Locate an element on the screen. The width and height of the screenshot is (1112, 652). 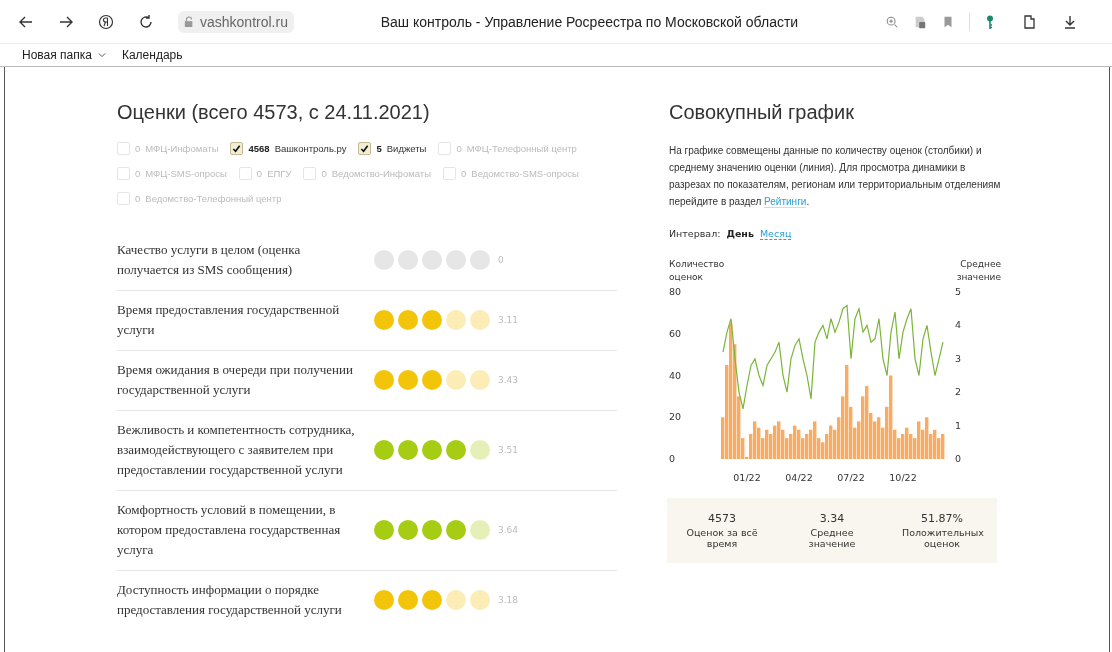
criterion-label: Время ожидания в очереди при получении государственной услуги is located at coordinates (235, 380).